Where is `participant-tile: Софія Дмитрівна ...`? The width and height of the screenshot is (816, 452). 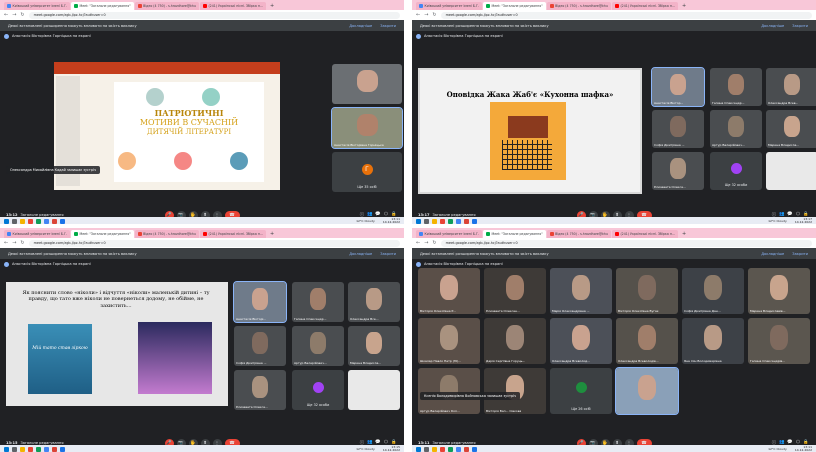
participant-tile: Софія Дмитрівна ... is located at coordinates (260, 346).